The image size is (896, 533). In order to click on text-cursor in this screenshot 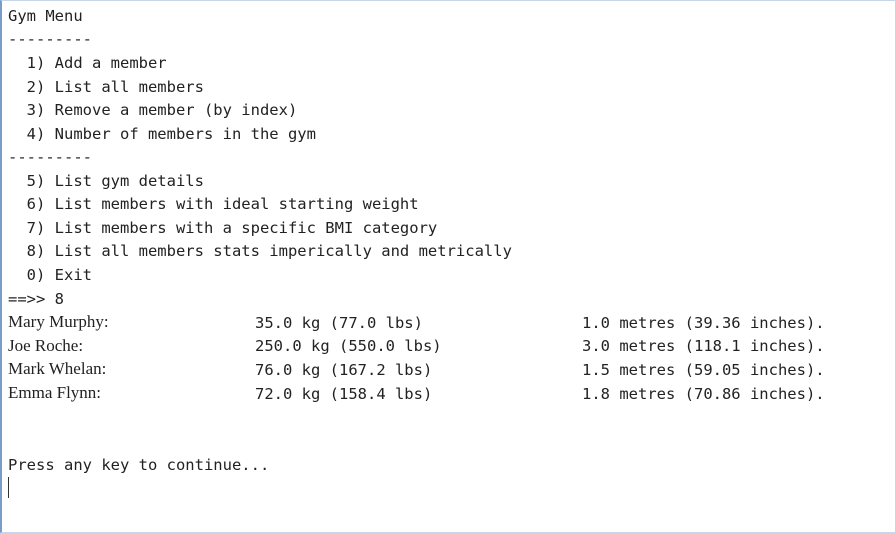, I will do `click(8, 487)`.